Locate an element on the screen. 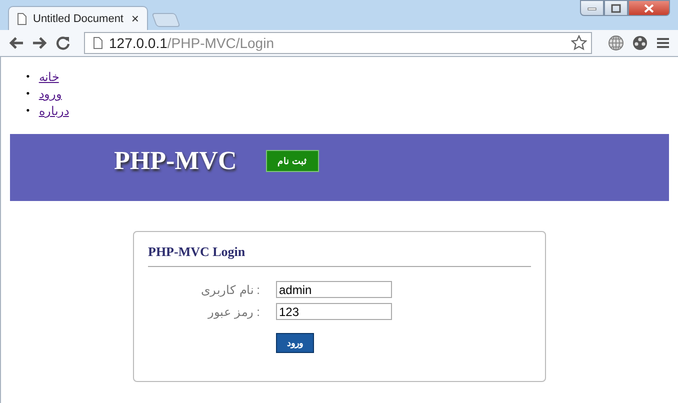 Image resolution: width=678 pixels, height=403 pixels. browser-tab: Untitled Document × is located at coordinates (78, 18).